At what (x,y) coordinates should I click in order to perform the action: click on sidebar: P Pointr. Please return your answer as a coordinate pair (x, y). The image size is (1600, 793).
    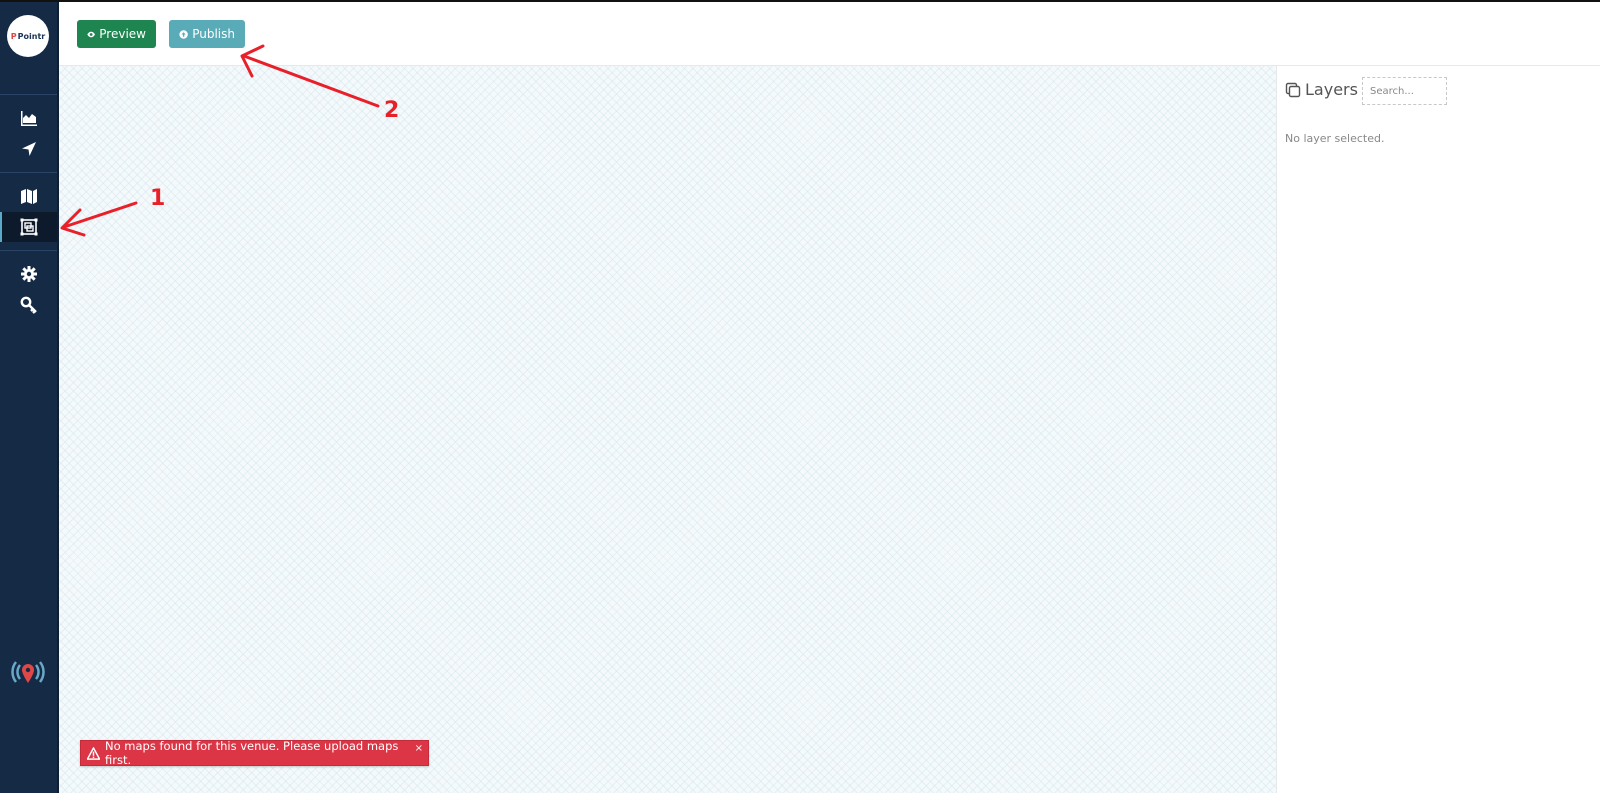
    Looking at the image, I should click on (29, 397).